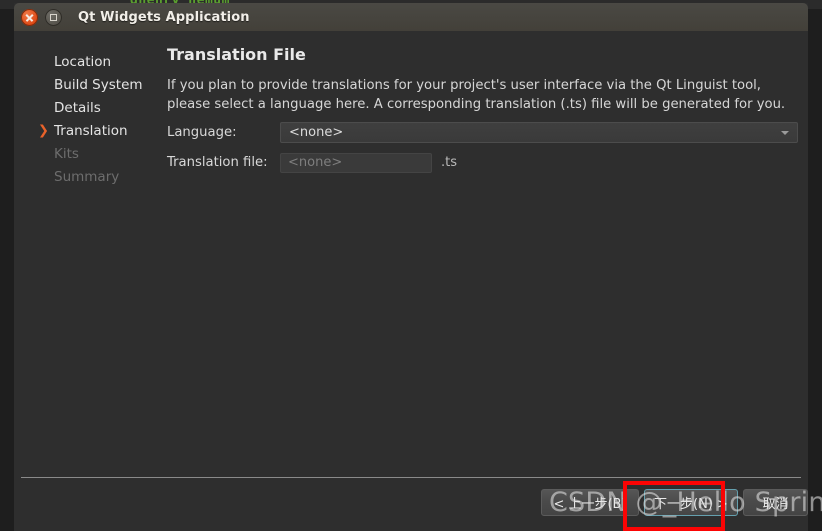  Describe the element at coordinates (53, 17) in the screenshot. I see `maximize-icon` at that location.